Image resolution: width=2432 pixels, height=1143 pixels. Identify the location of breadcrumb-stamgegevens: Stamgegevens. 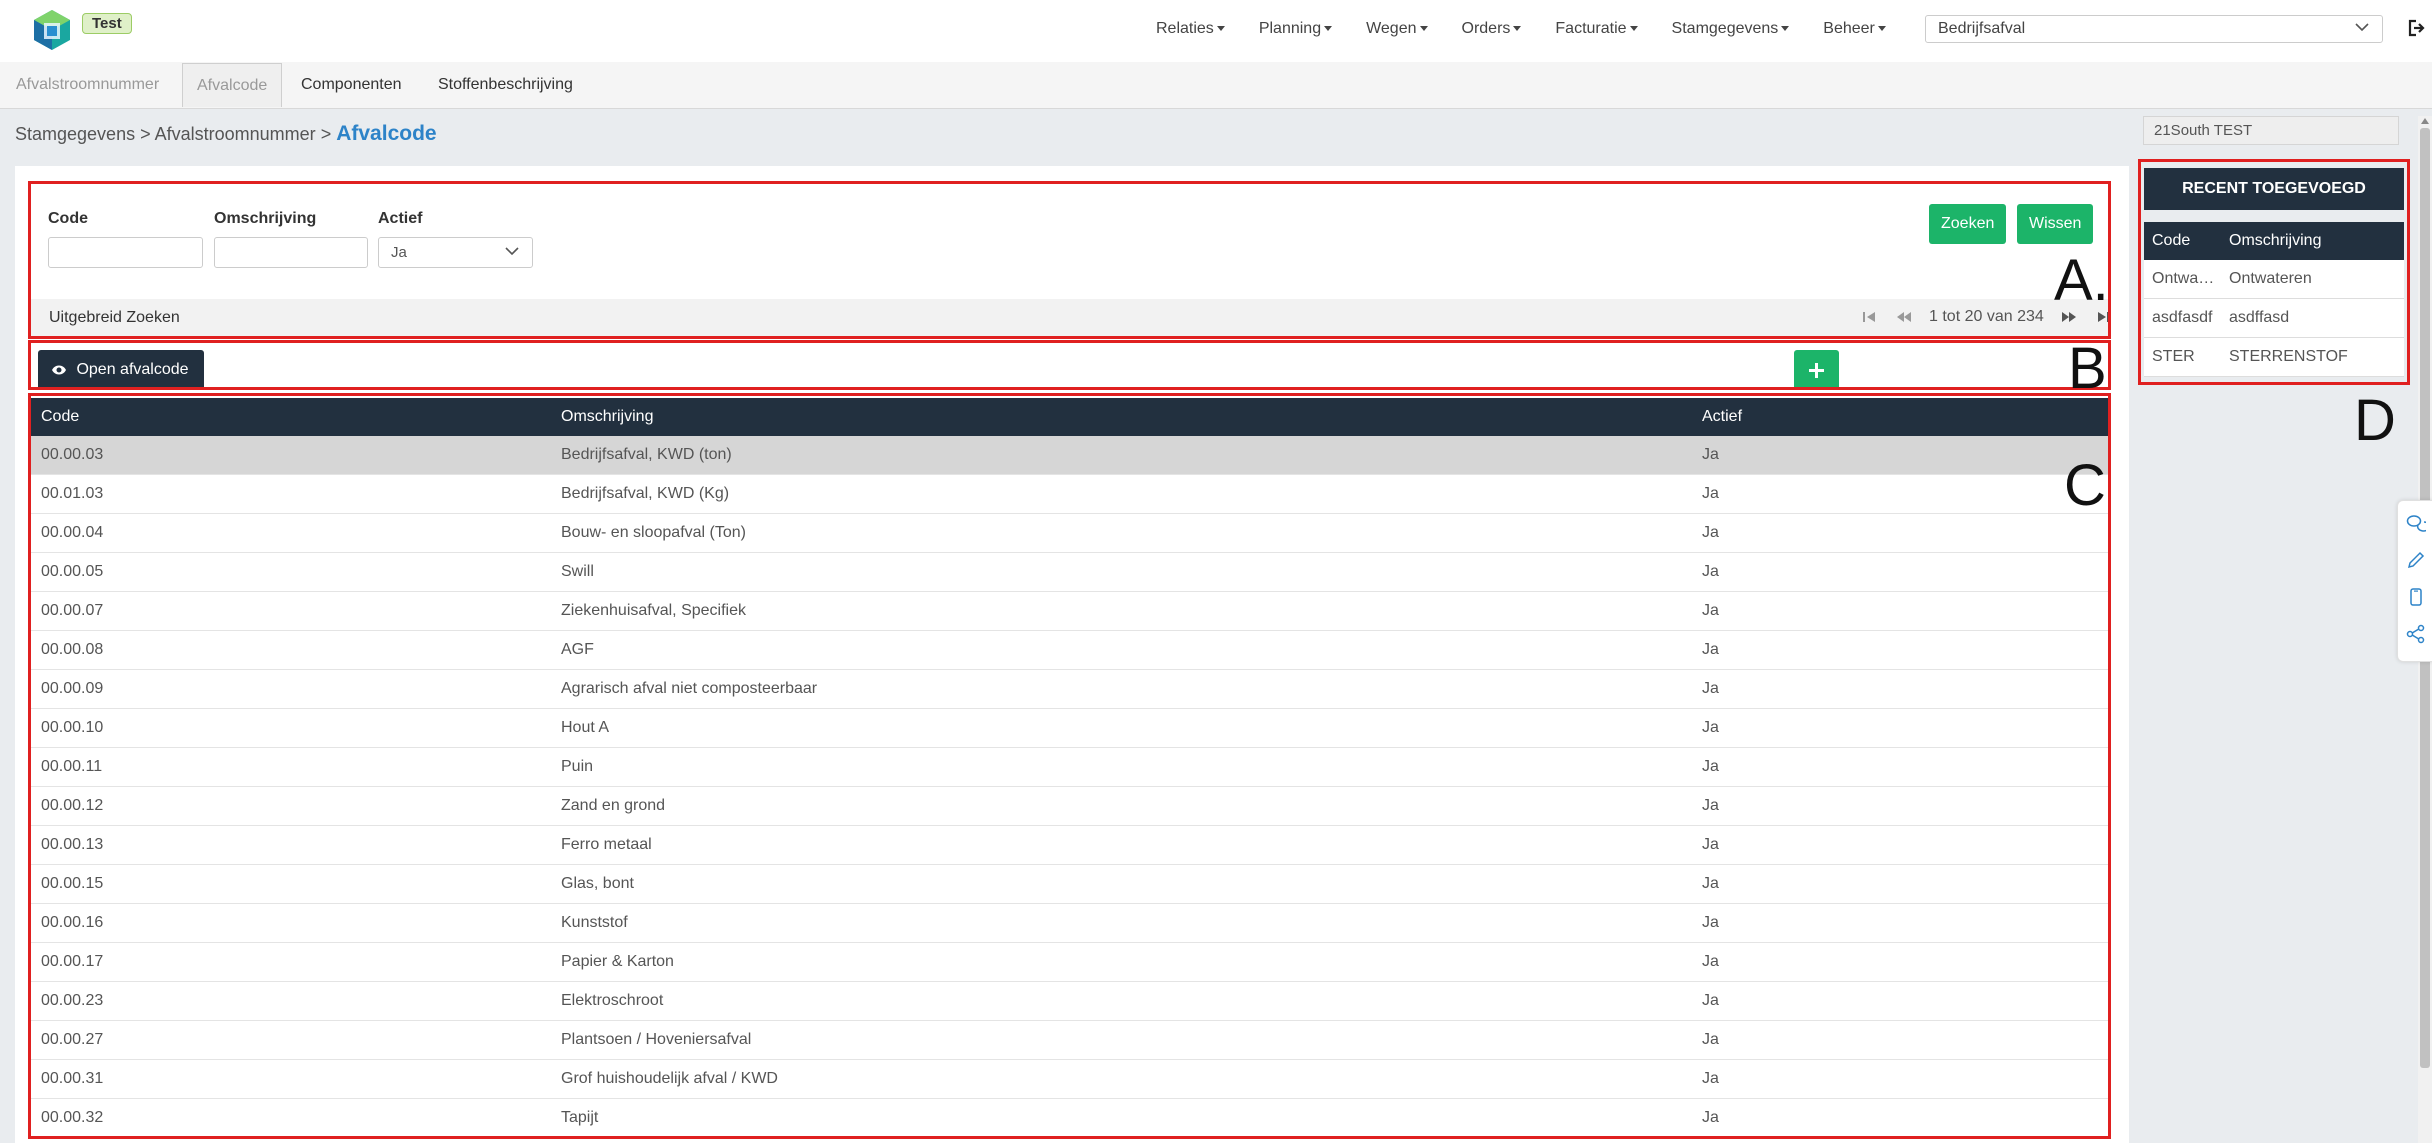
(75, 134).